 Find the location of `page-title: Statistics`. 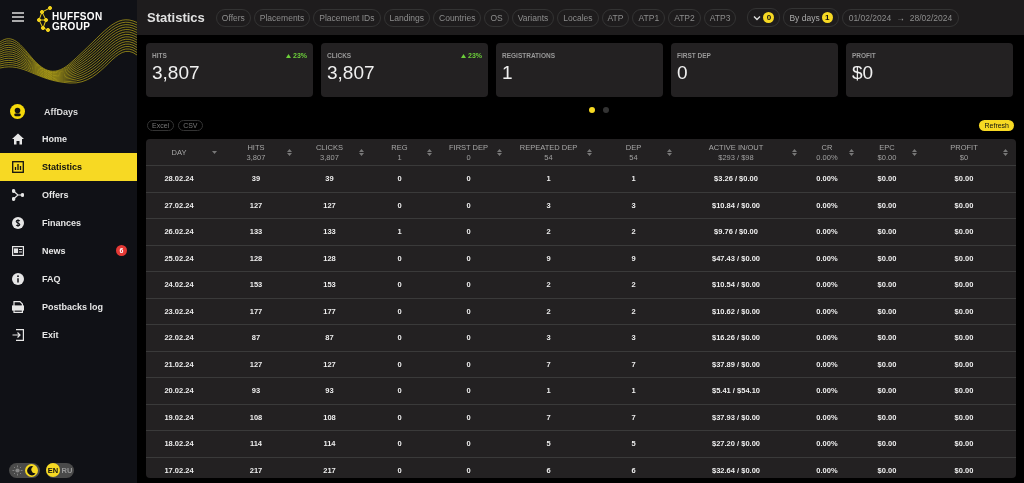

page-title: Statistics is located at coordinates (176, 17).